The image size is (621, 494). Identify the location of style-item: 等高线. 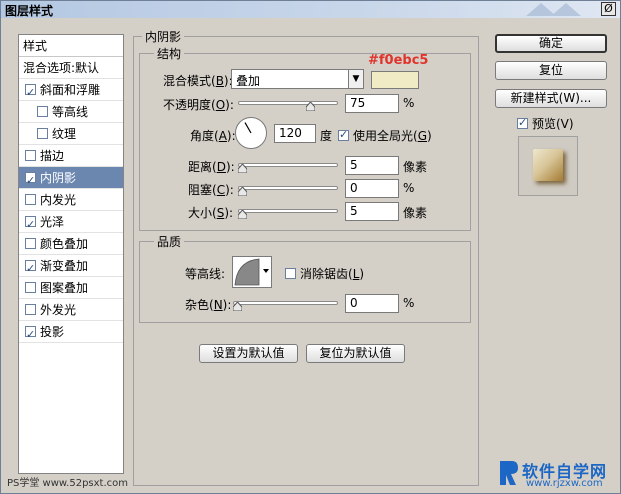
(71, 112).